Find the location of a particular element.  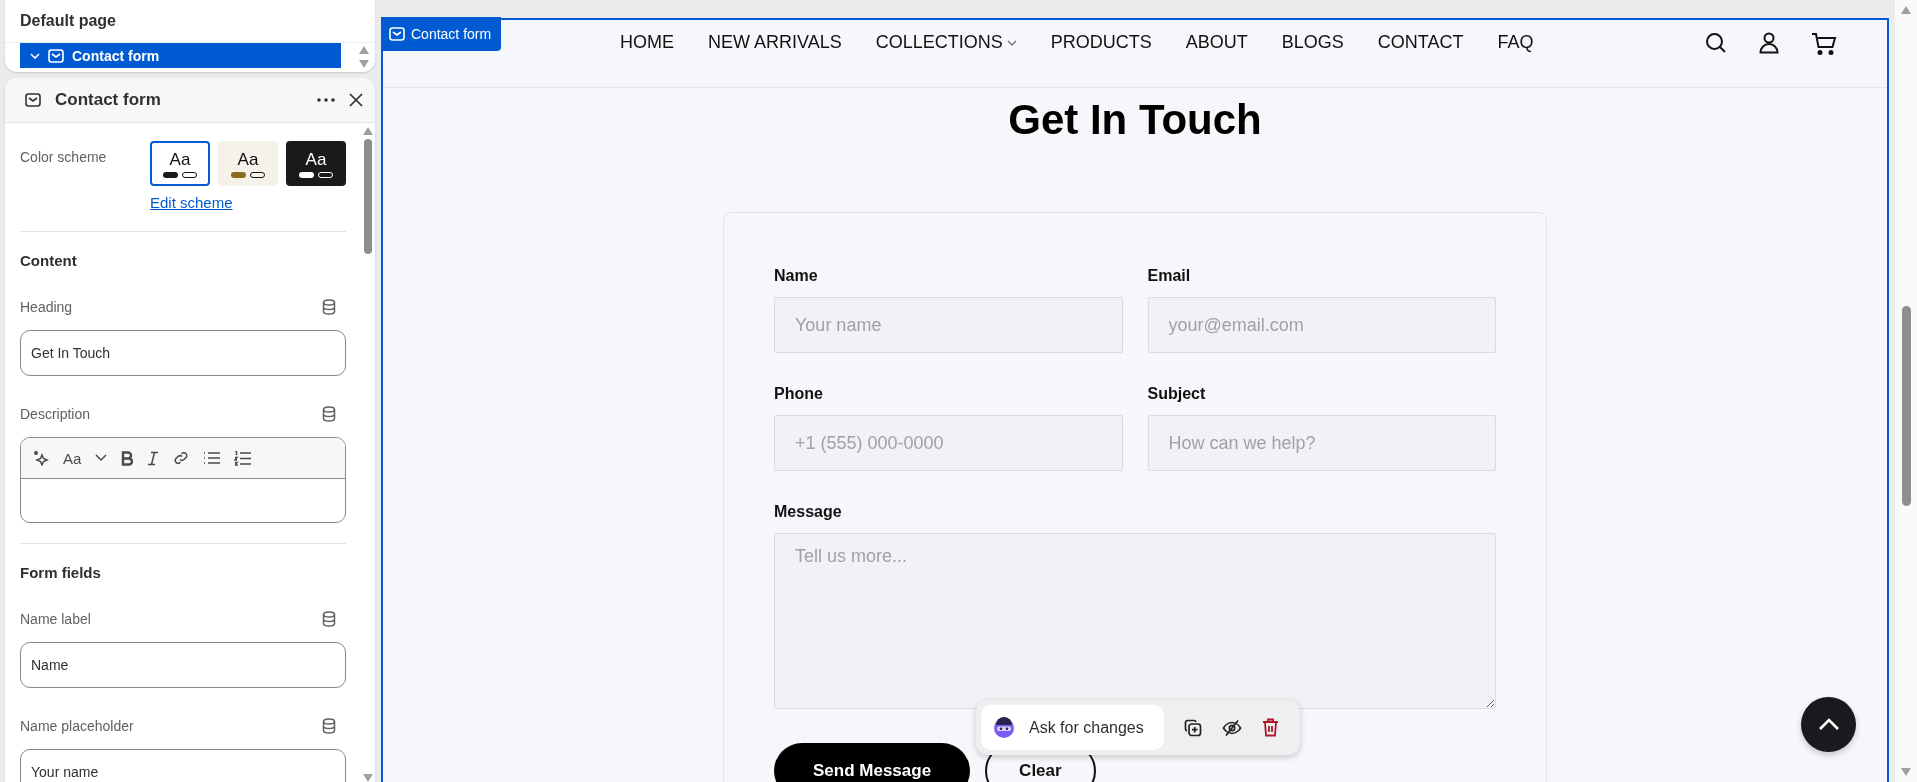

tree-item: Contact form is located at coordinates (180, 55).